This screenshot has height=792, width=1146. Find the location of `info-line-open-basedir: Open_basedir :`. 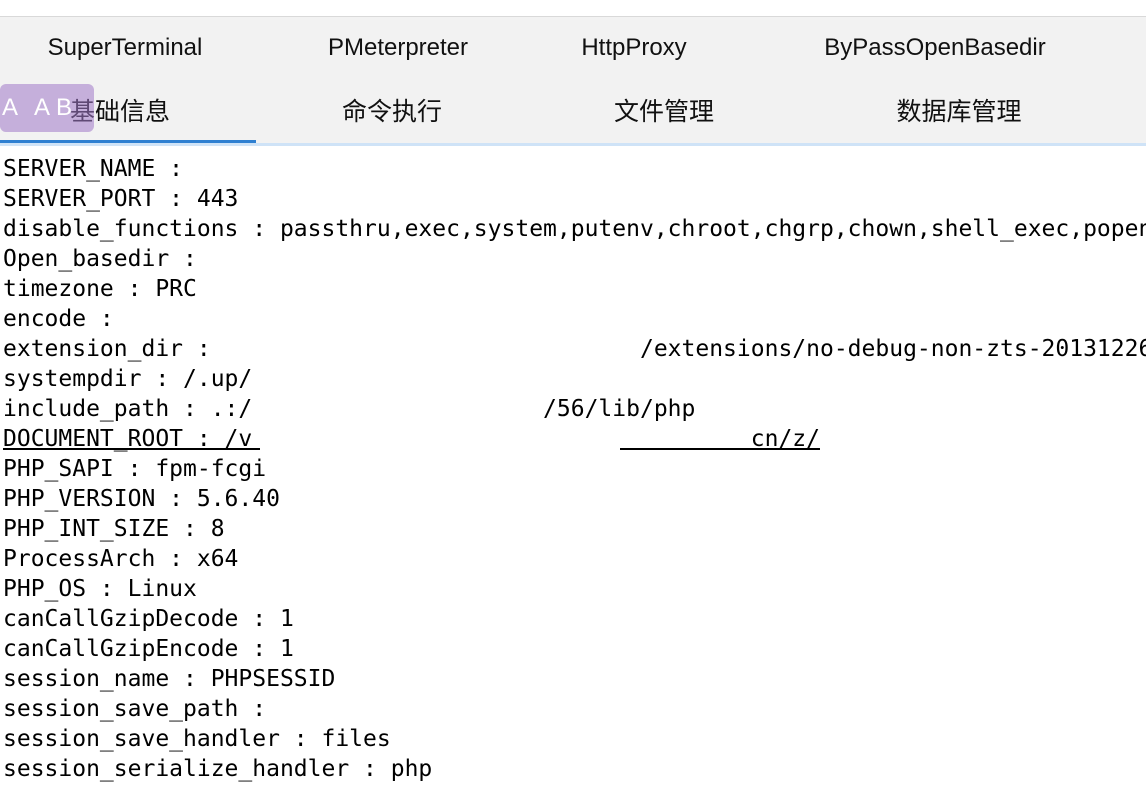

info-line-open-basedir: Open_basedir : is located at coordinates (107, 259).